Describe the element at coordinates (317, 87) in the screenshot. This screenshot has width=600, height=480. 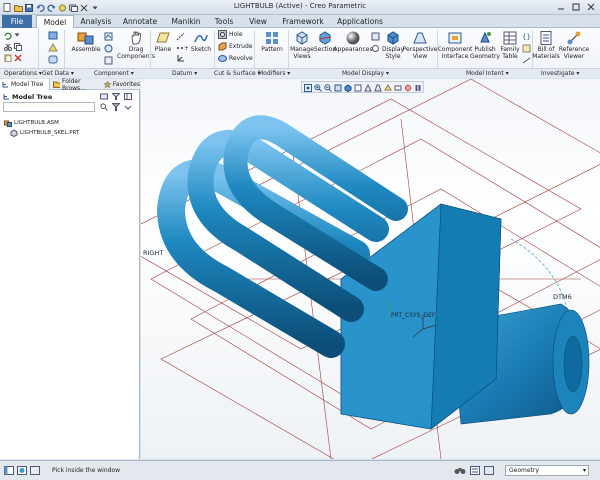
I see `zoom-in-icon` at that location.